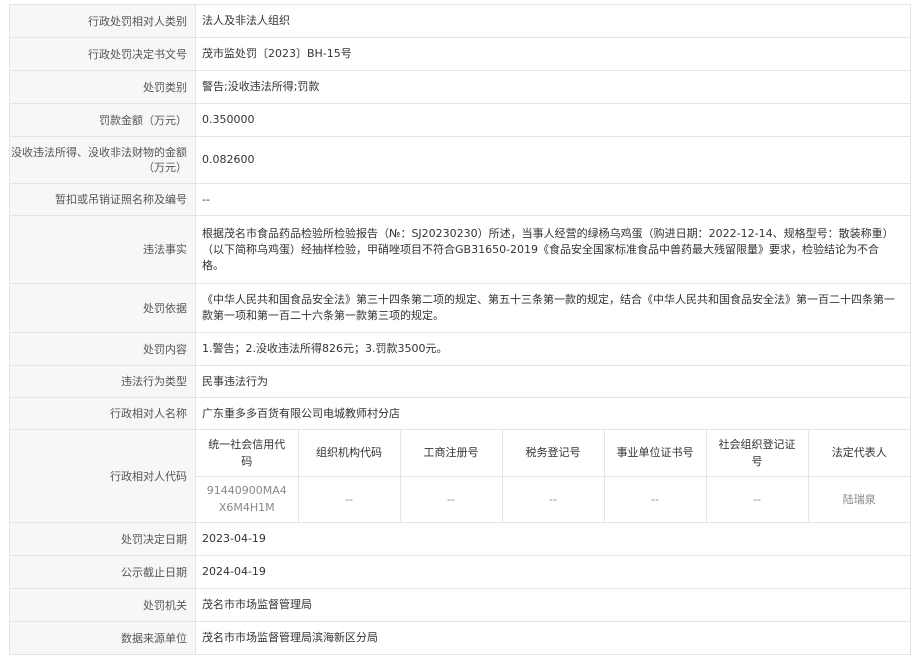 Image resolution: width=920 pixels, height=662 pixels. Describe the element at coordinates (553, 539) in the screenshot. I see `decision-date-value: 2023-04-19` at that location.